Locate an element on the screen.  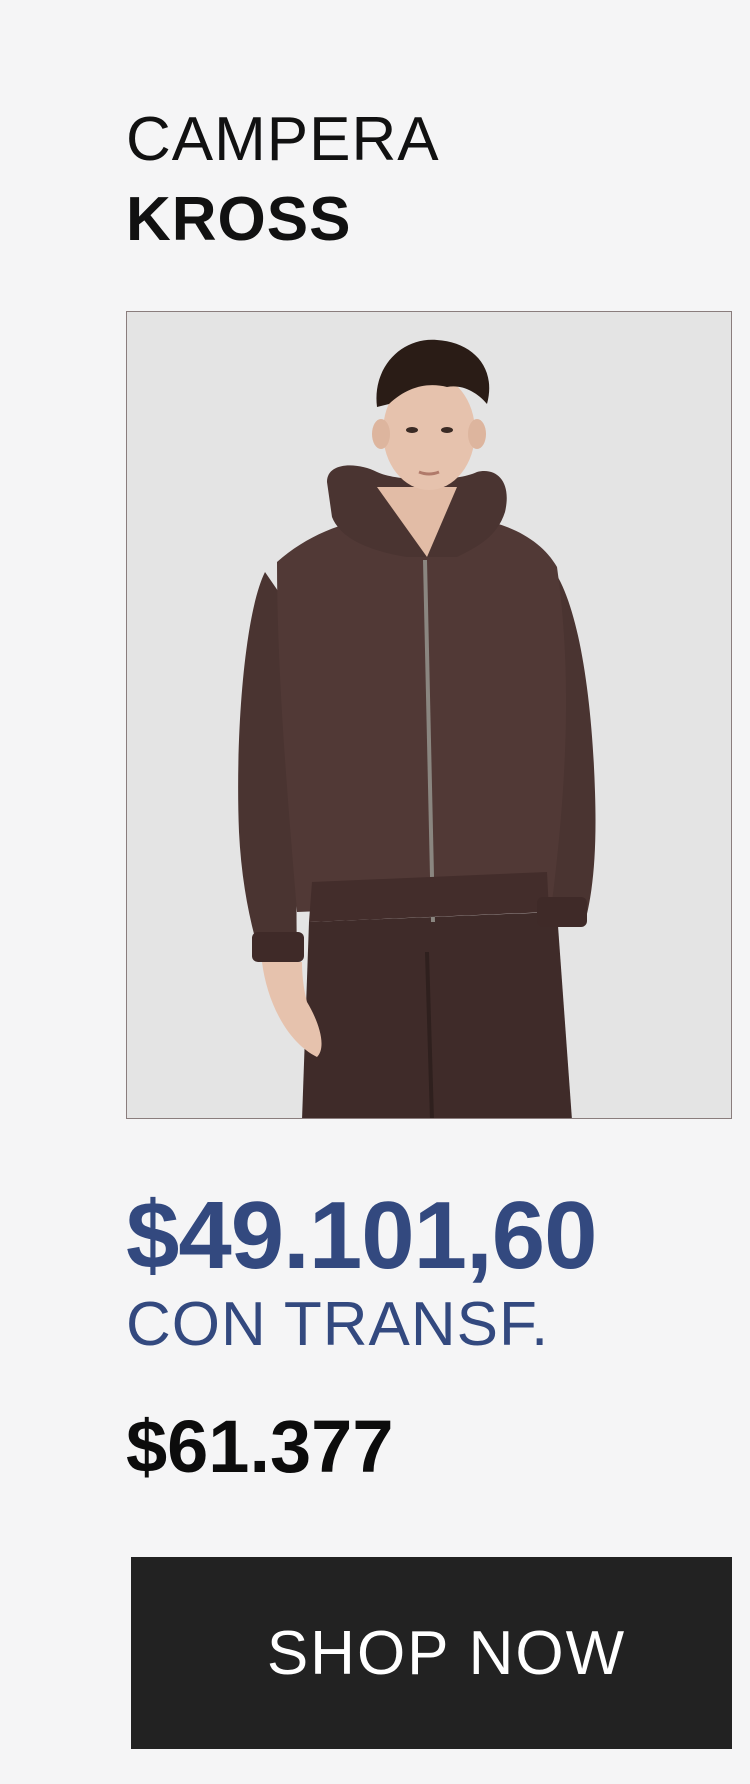
product-title-name: KROSS is located at coordinates (239, 219).